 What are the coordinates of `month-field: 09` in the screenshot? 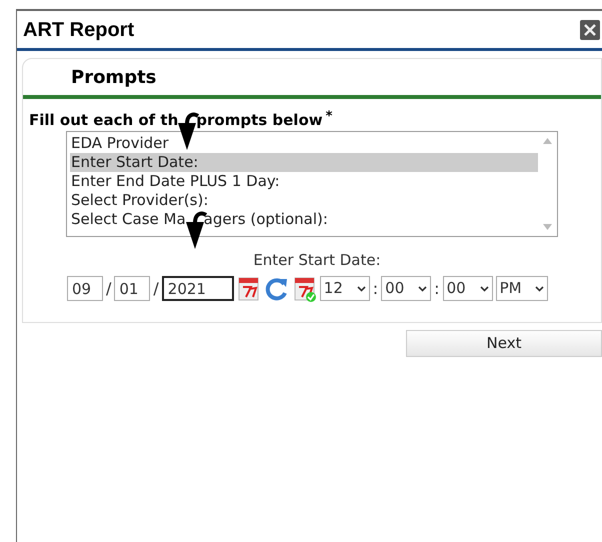 It's located at (85, 288).